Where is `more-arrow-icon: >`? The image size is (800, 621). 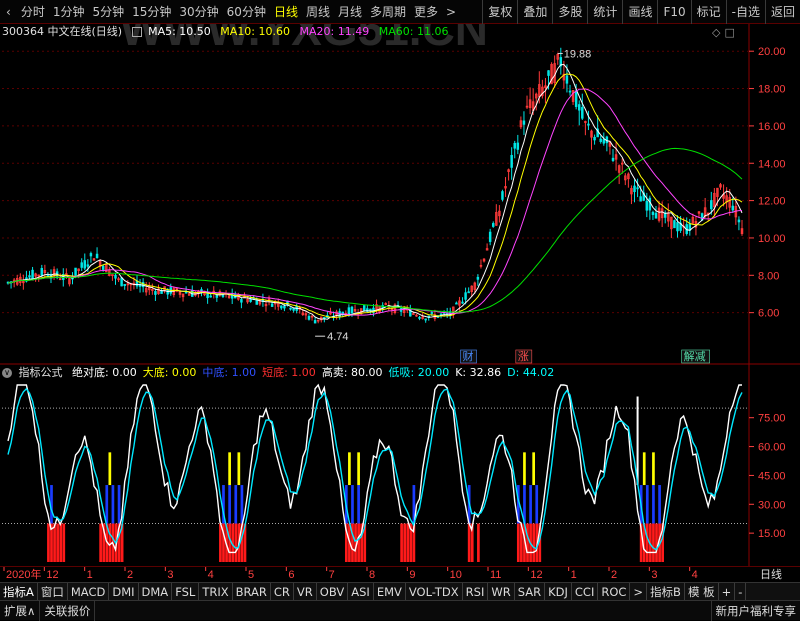 more-arrow-icon: > is located at coordinates (451, 12).